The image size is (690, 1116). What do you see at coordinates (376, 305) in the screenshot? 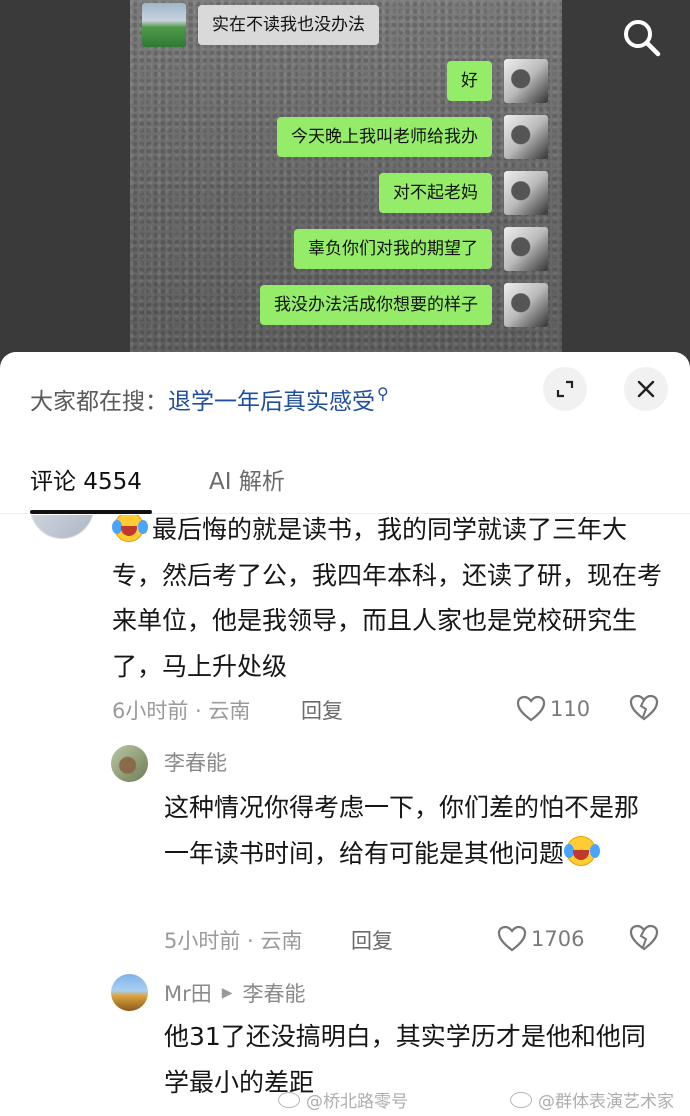
I see `chat-bubble: 我没办法活成你想要的样子` at bounding box center [376, 305].